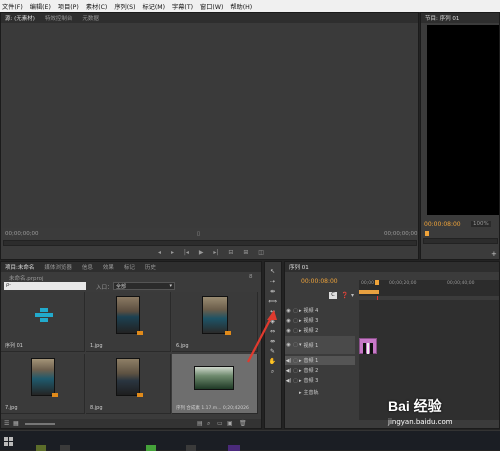  Describe the element at coordinates (230, 252) in the screenshot. I see `insert-icon: ⊟` at that location.